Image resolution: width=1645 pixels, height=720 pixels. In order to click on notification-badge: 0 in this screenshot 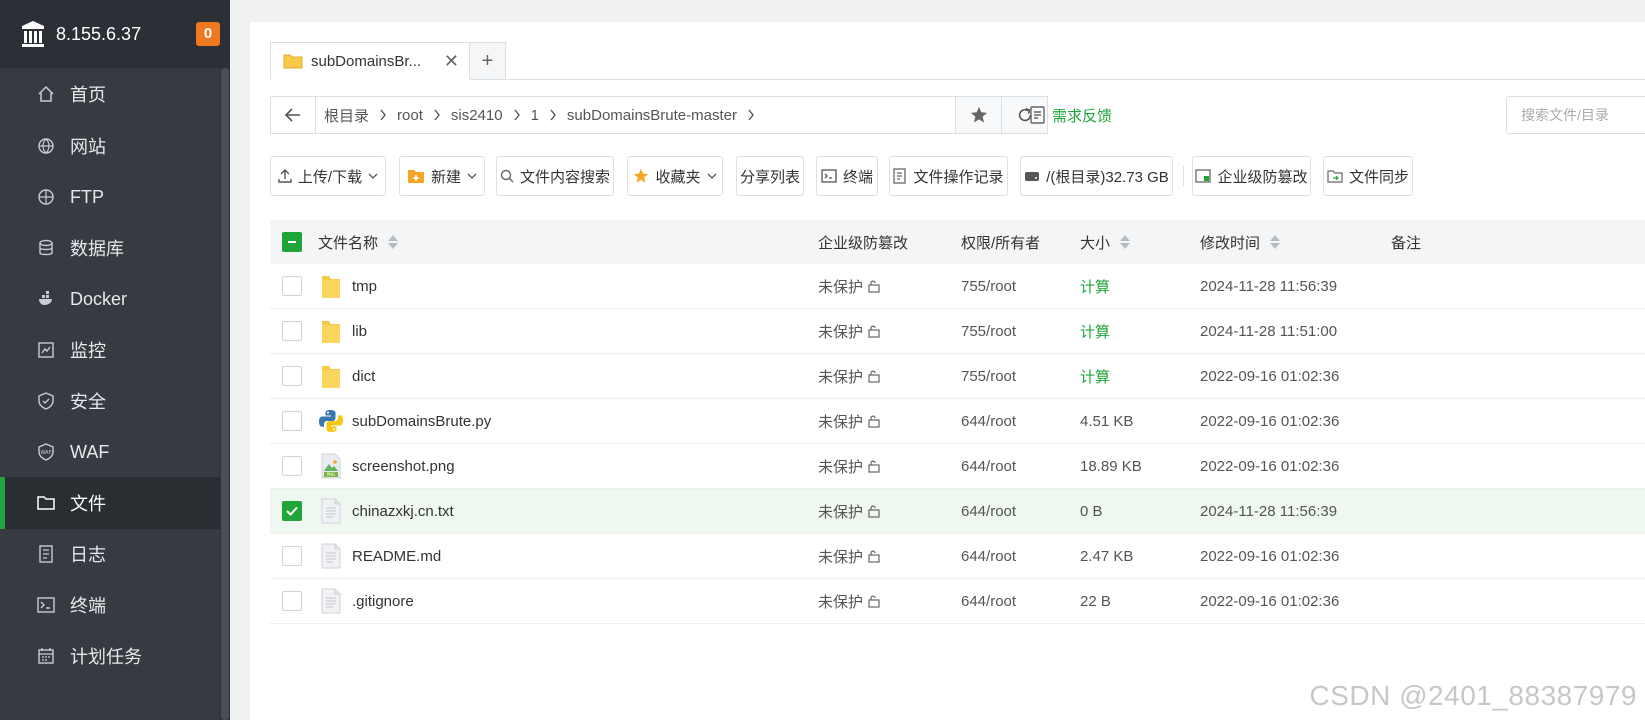, I will do `click(208, 34)`.